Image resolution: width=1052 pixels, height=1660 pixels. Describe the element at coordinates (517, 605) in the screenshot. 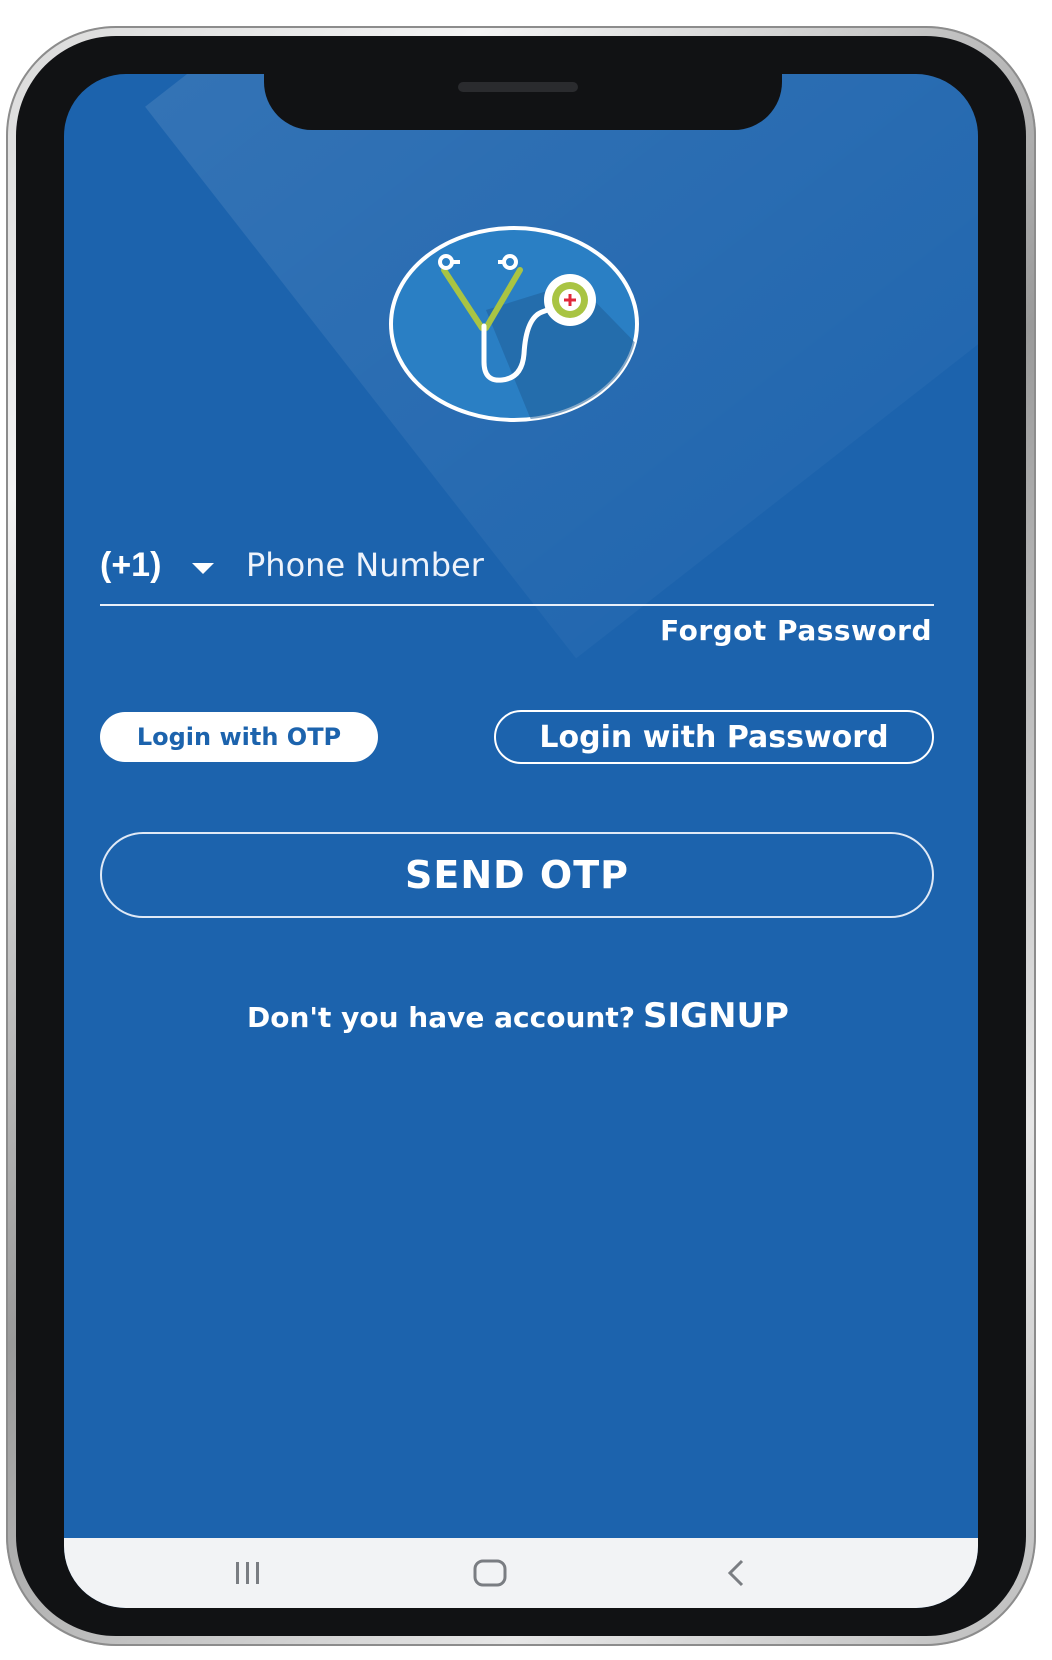

I see `input-underline` at that location.